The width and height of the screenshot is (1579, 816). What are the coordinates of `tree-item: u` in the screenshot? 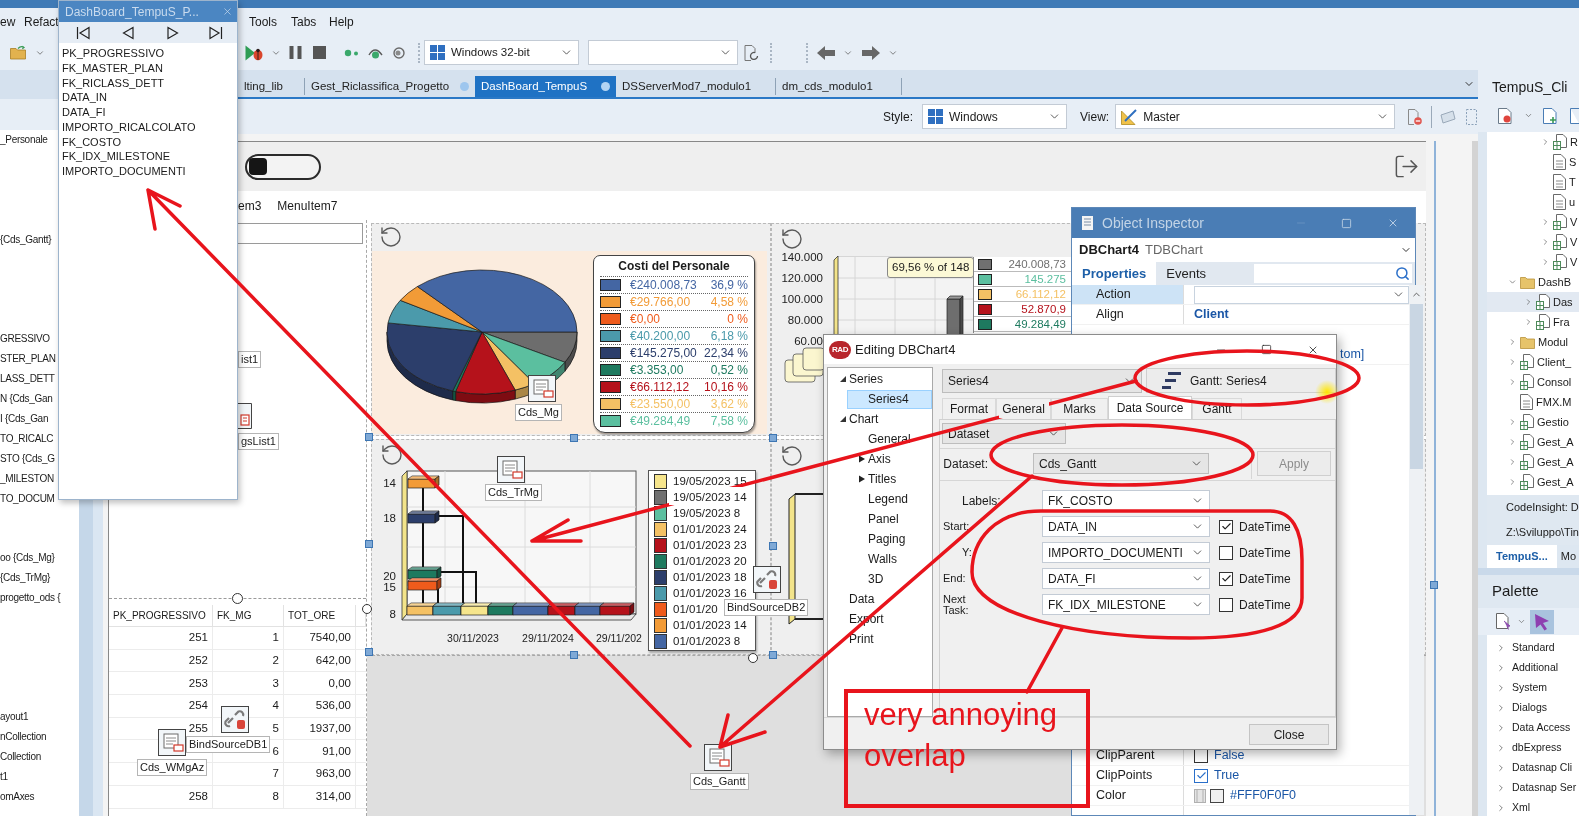 It's located at (1533, 202).